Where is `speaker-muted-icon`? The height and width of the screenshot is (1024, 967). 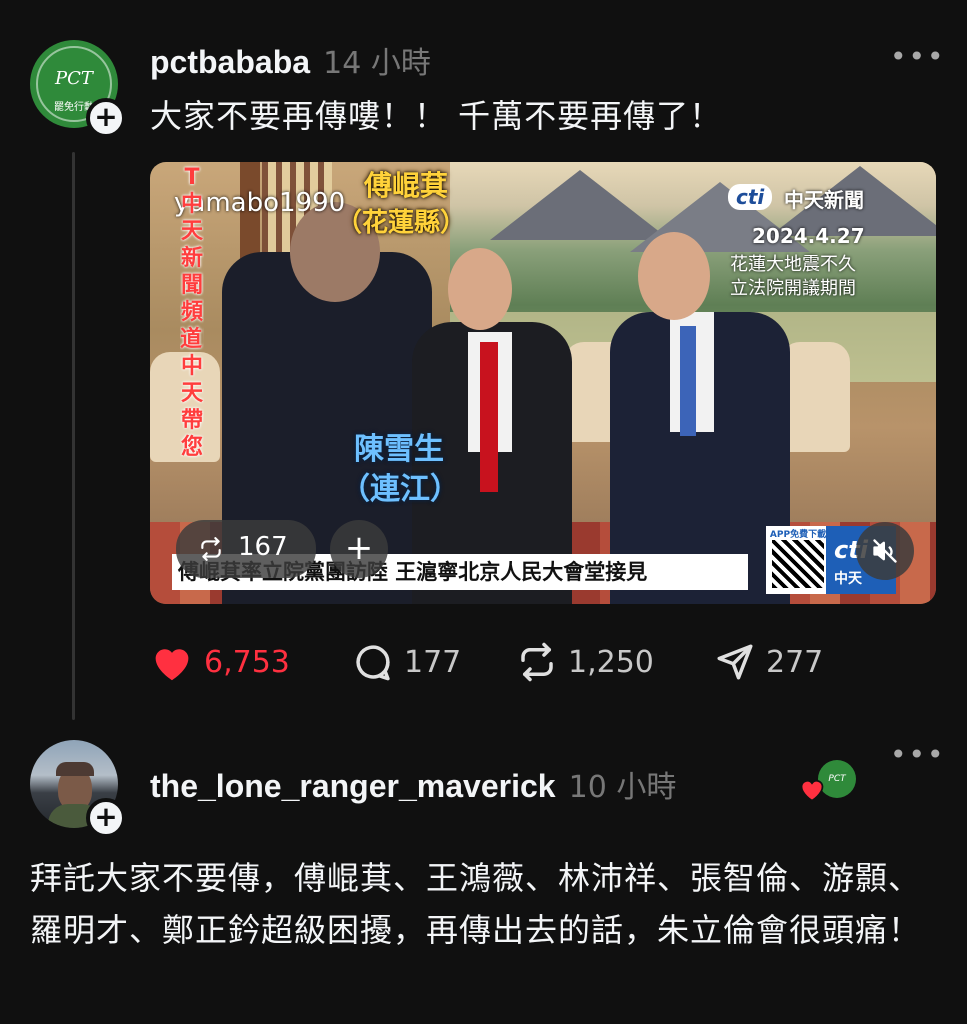 speaker-muted-icon is located at coordinates (885, 551).